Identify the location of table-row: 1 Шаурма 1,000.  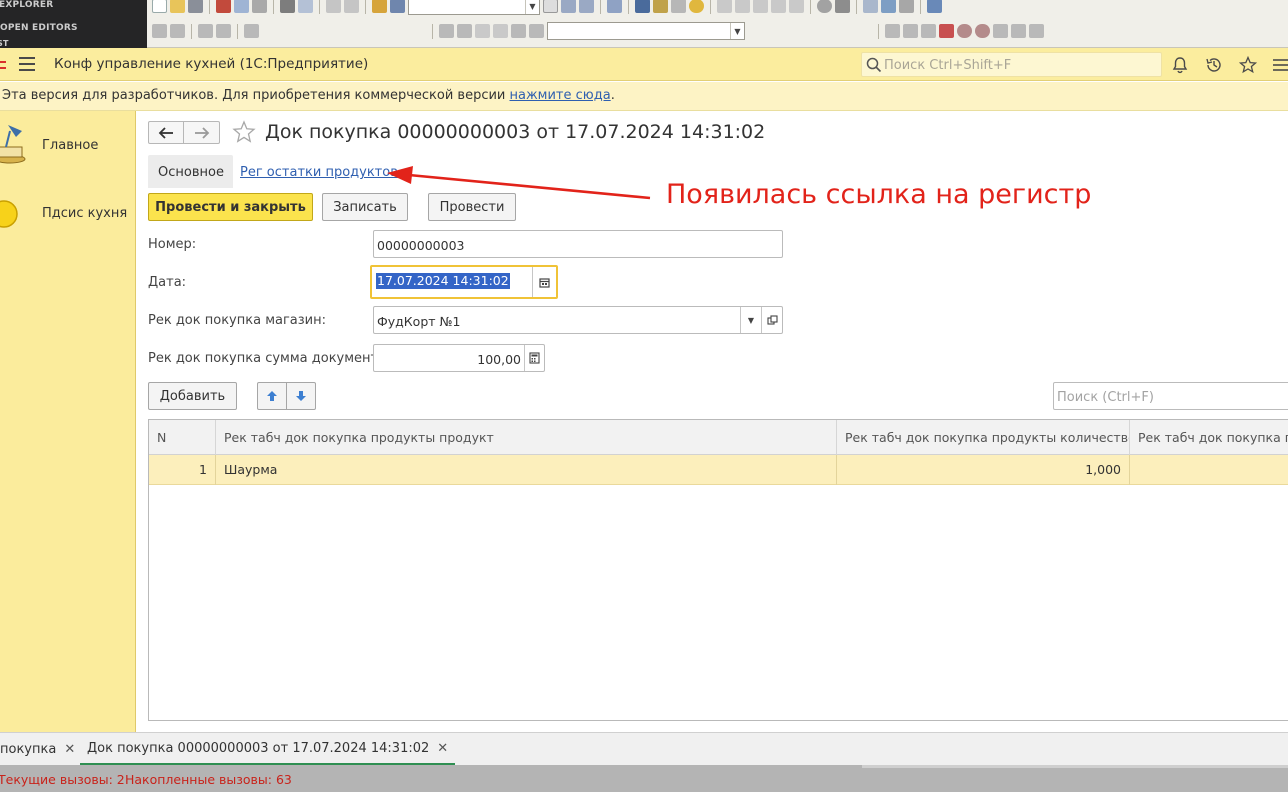
(718, 470).